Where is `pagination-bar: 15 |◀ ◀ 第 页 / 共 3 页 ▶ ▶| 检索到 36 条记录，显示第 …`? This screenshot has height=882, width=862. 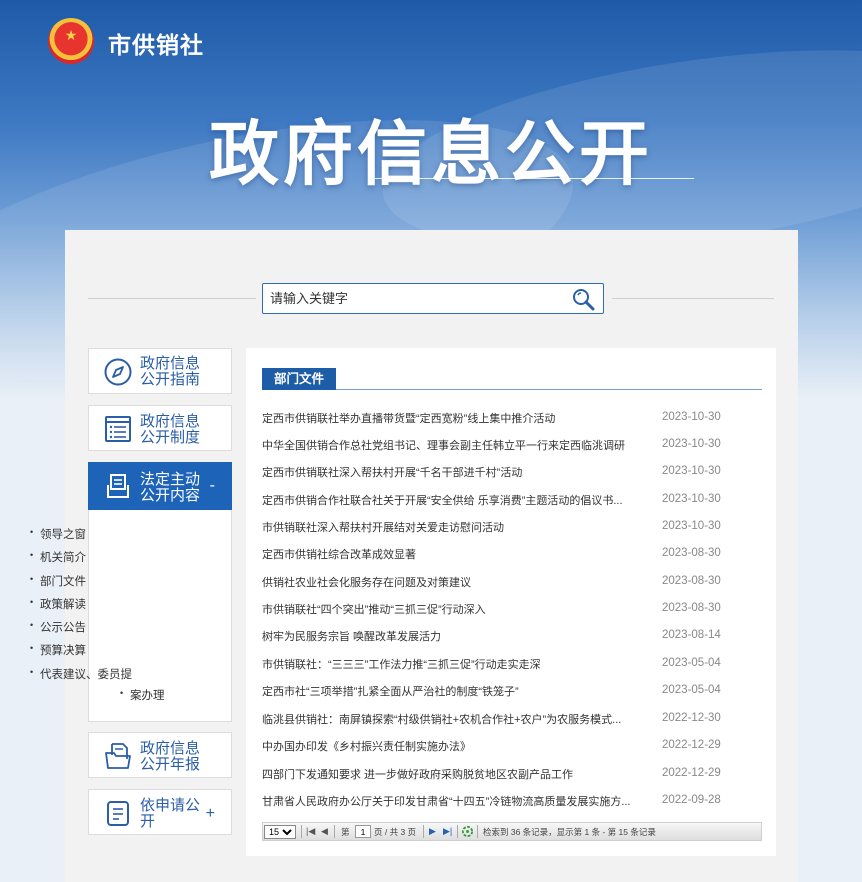 pagination-bar: 15 |◀ ◀ 第 页 / 共 3 页 ▶ ▶| 检索到 36 条记录，显示第 … is located at coordinates (512, 831).